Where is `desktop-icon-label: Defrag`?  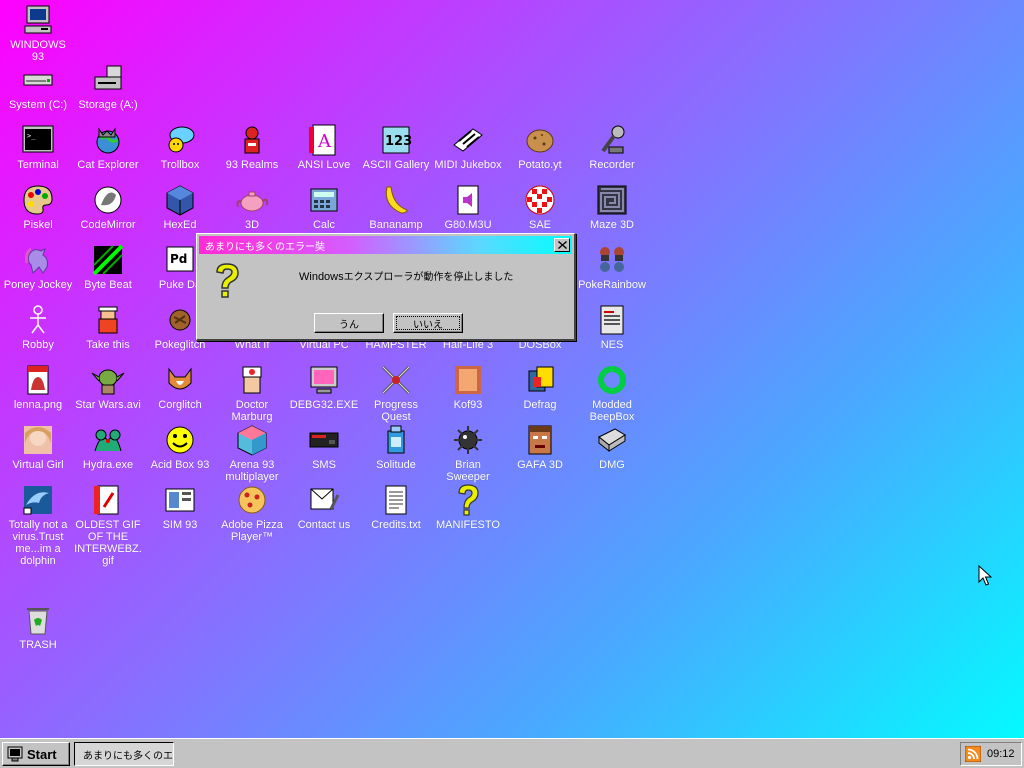
desktop-icon-label: Defrag is located at coordinates (540, 405).